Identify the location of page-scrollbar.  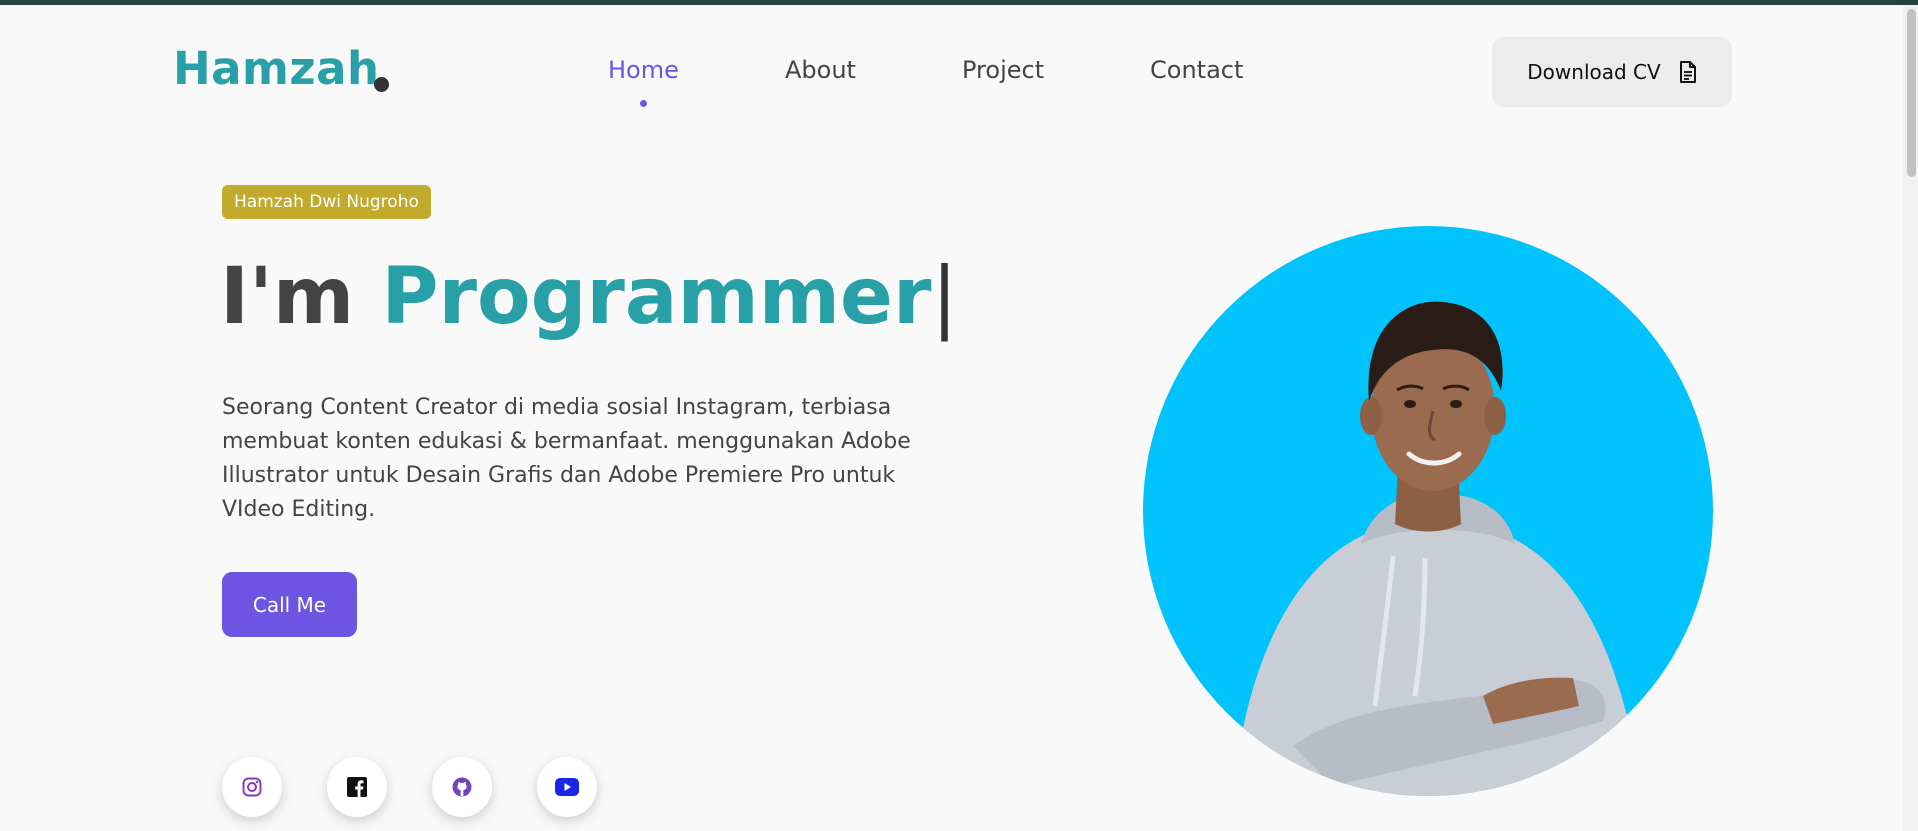
(1910, 418).